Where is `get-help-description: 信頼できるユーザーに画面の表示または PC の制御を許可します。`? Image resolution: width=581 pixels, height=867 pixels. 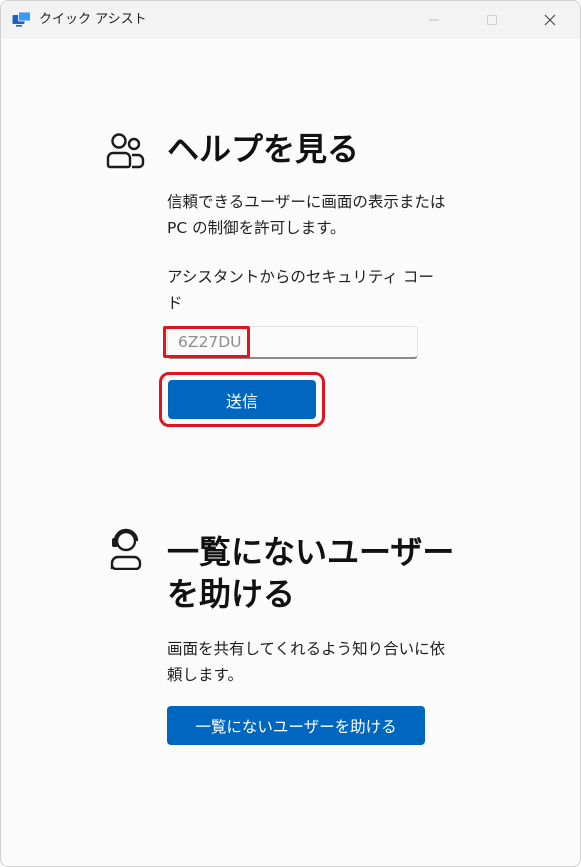
get-help-description: 信頼できるユーザーに画面の表示または PC の制御を許可します。 is located at coordinates (306, 215).